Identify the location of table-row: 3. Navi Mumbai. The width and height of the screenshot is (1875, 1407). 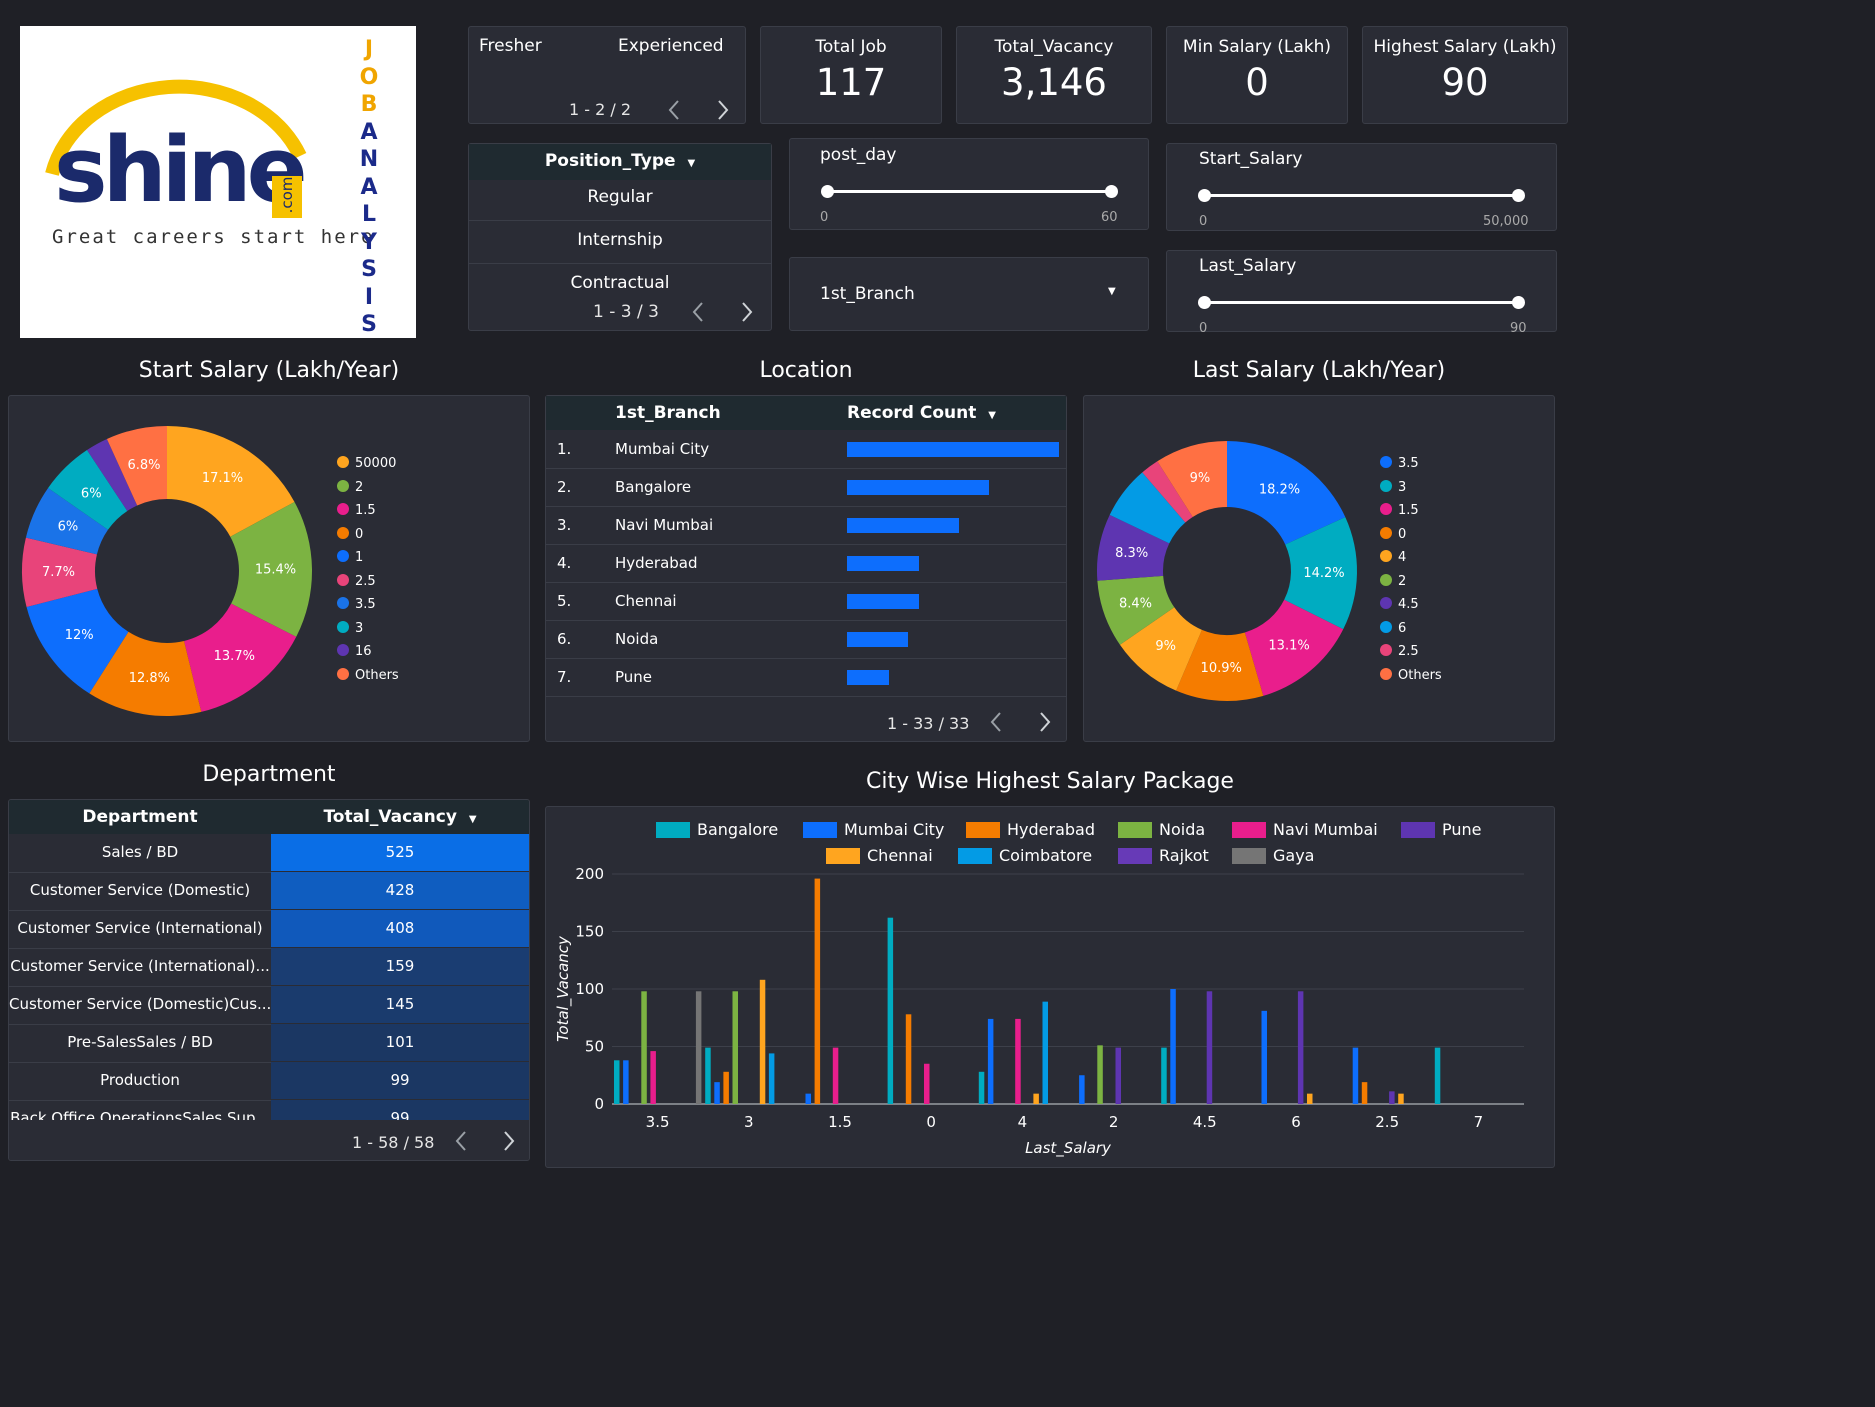
(806, 525).